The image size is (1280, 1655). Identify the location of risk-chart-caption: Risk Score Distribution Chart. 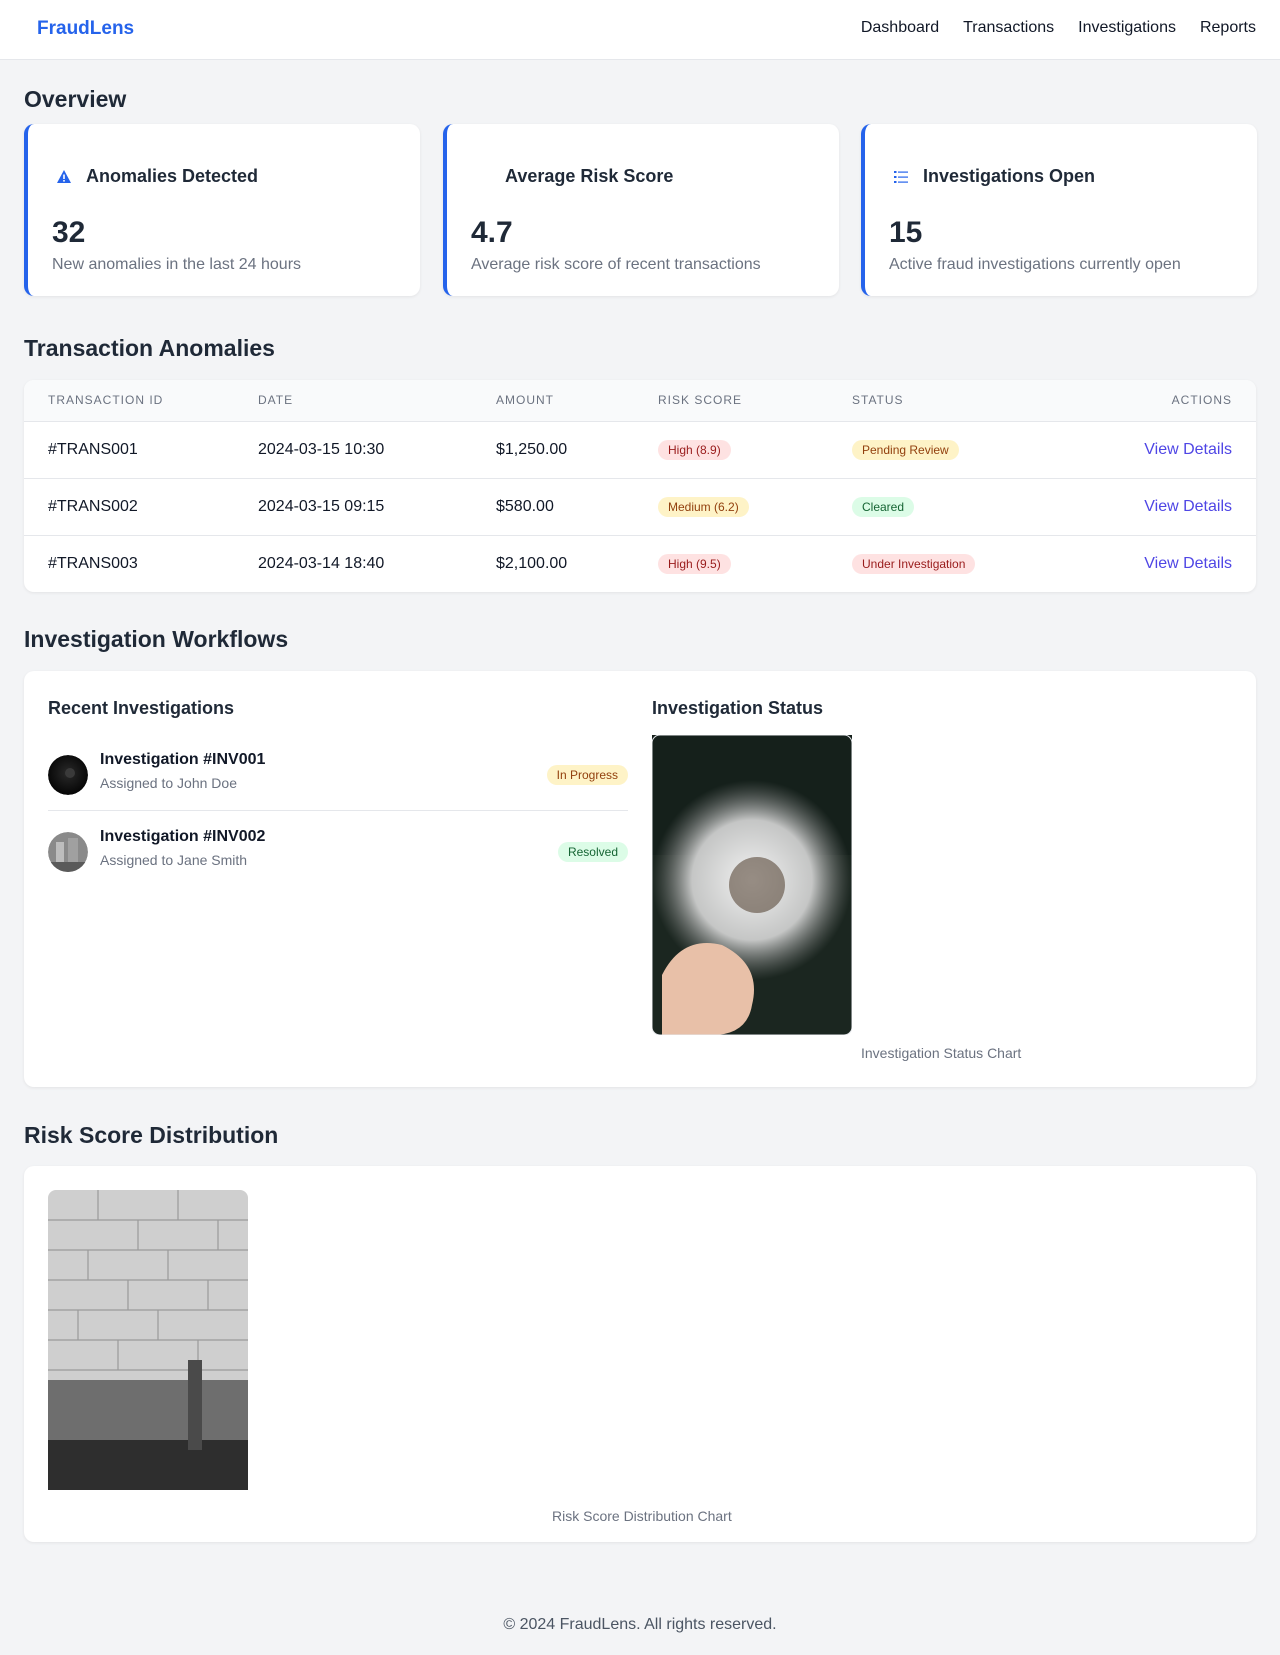
(642, 1516).